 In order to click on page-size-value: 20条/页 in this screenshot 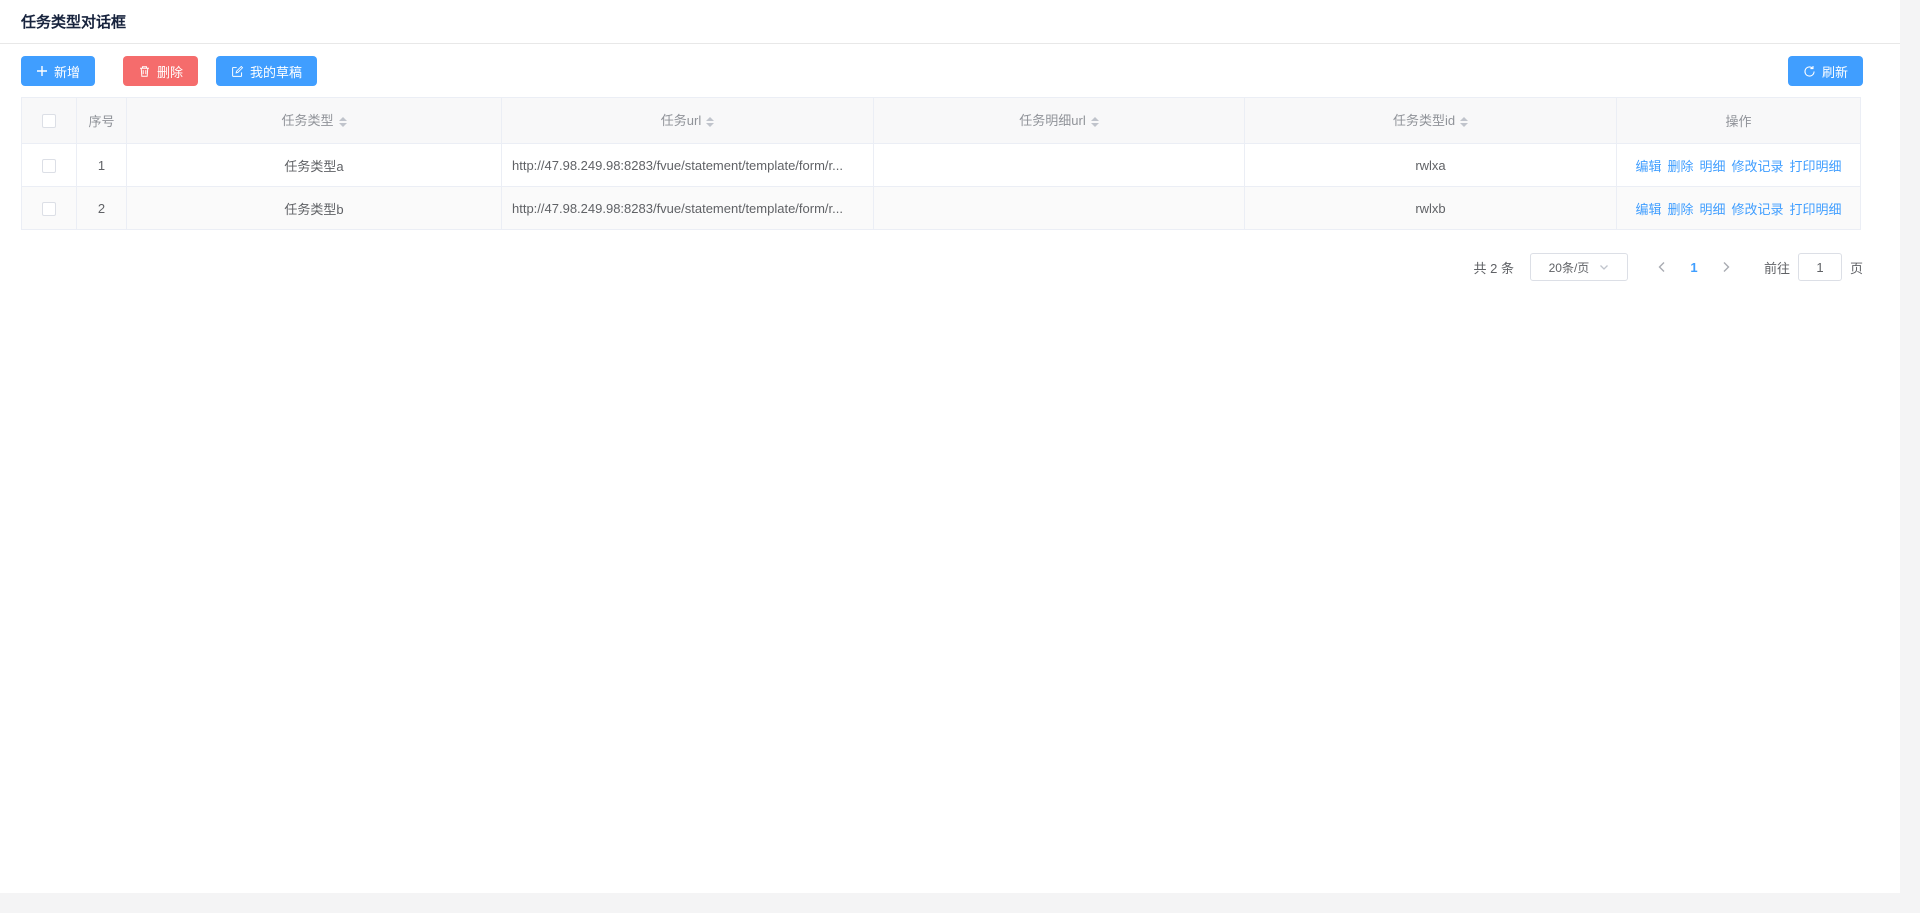, I will do `click(1569, 267)`.